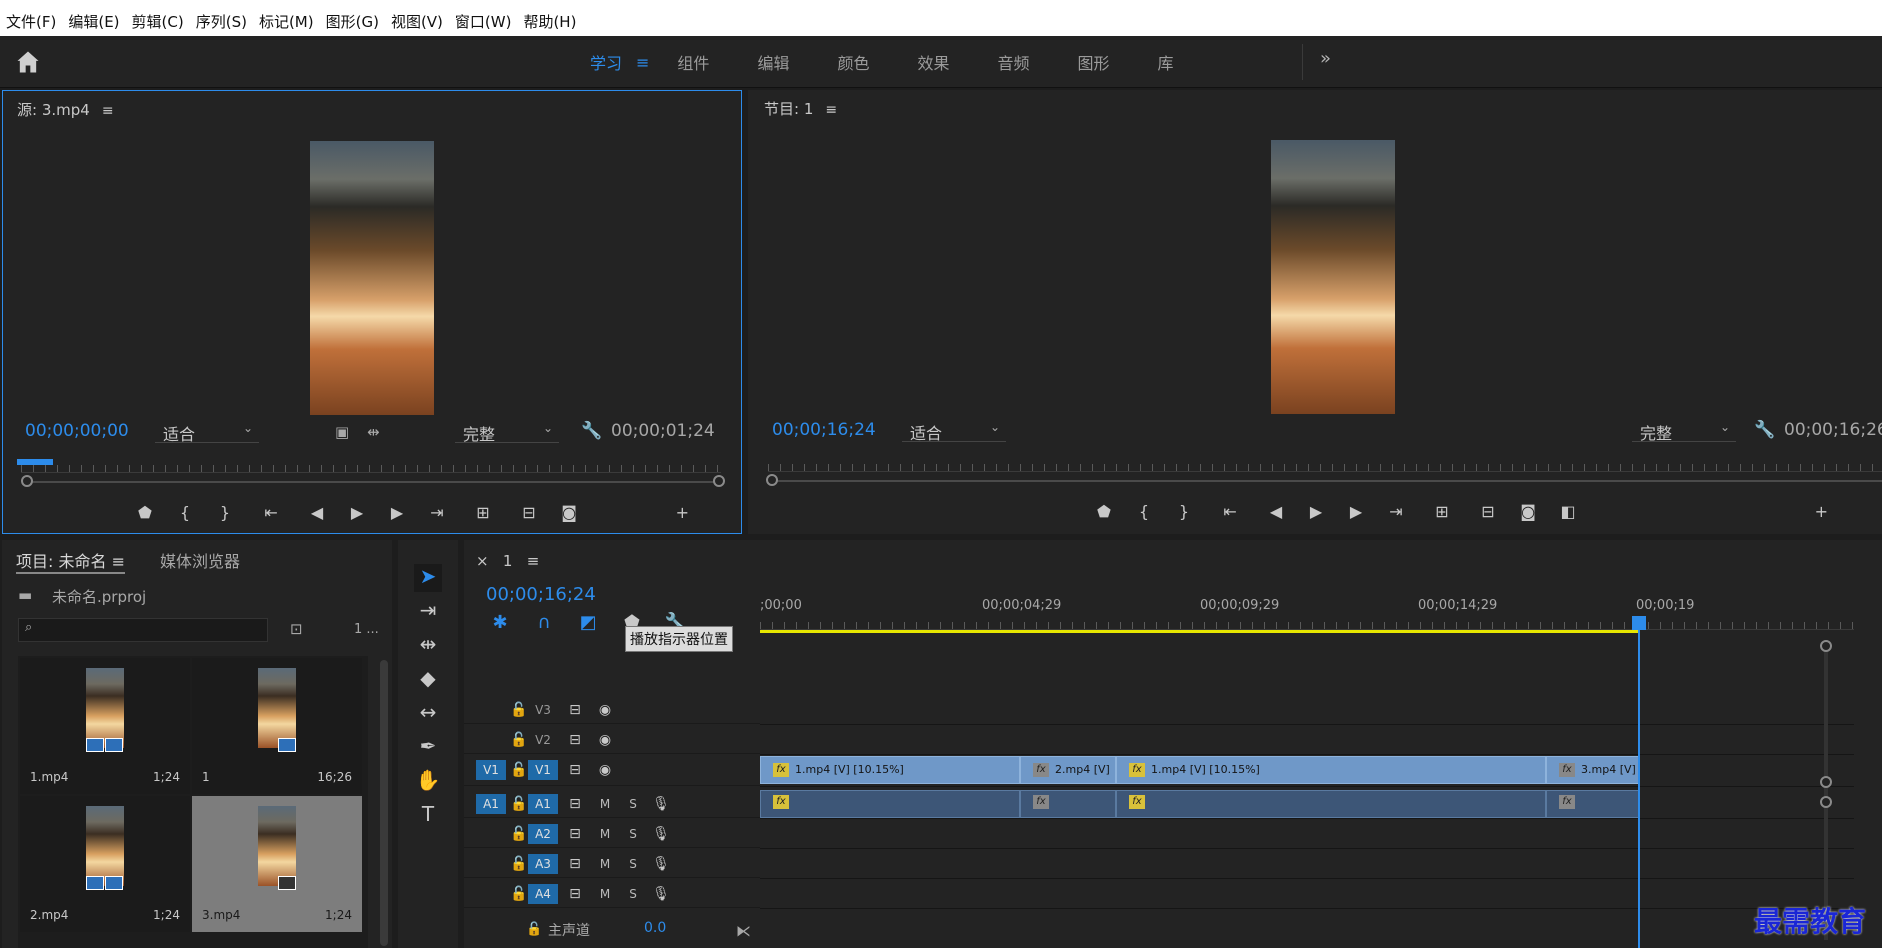 The width and height of the screenshot is (1882, 948). What do you see at coordinates (1166, 62) in the screenshot?
I see `workspace-tab-libraries: 库` at bounding box center [1166, 62].